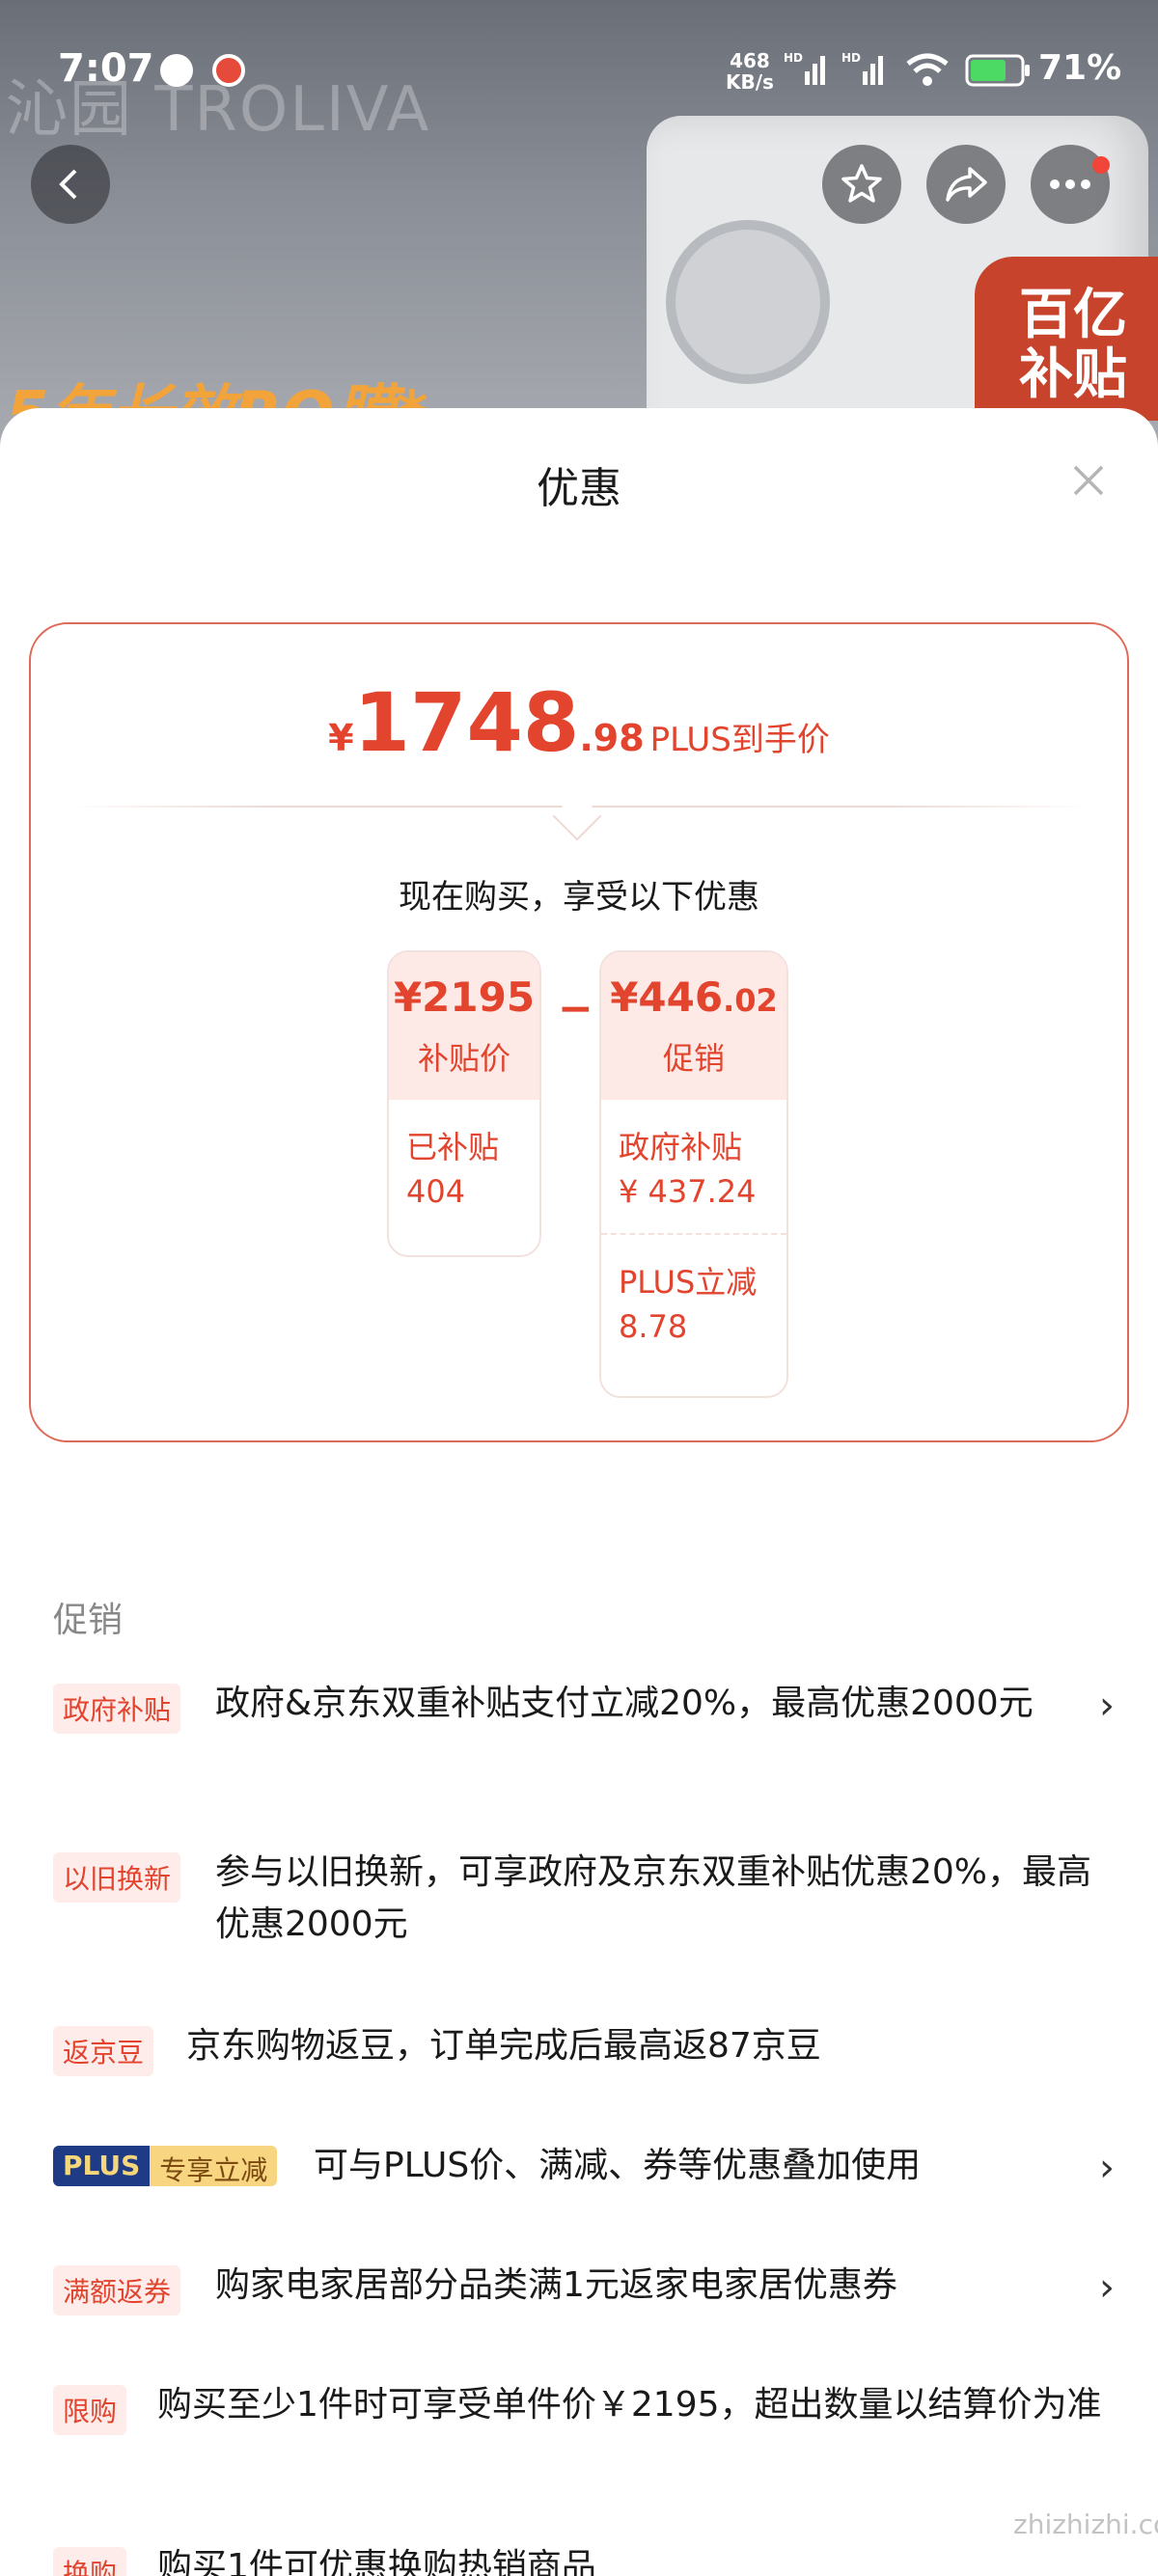 The image size is (1158, 2576). I want to click on subsidy-price-label: 补贴价, so click(463, 1059).